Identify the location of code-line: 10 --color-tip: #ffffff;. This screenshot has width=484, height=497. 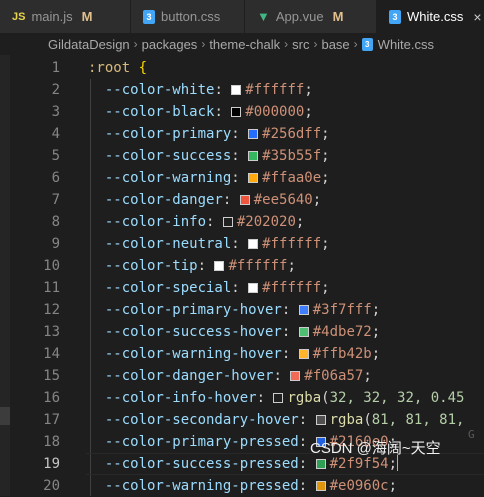
(242, 266).